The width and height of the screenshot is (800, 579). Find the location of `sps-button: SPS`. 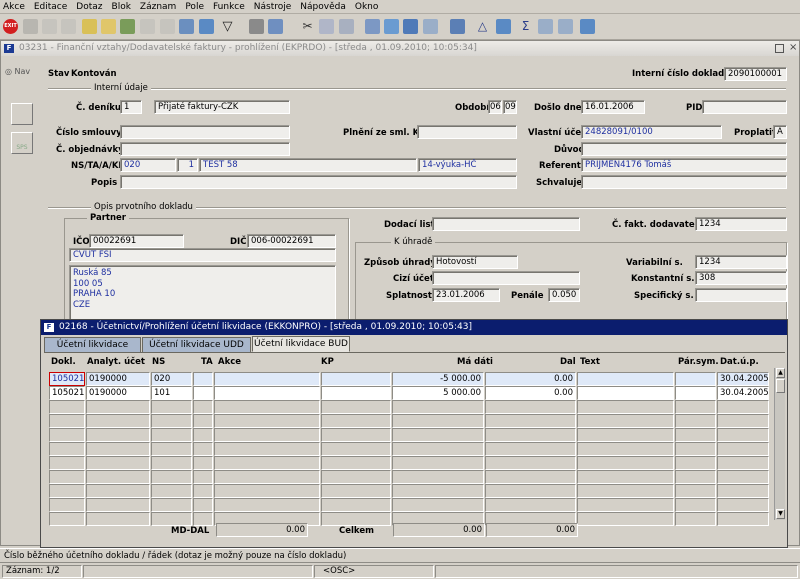

sps-button: SPS is located at coordinates (22, 143).